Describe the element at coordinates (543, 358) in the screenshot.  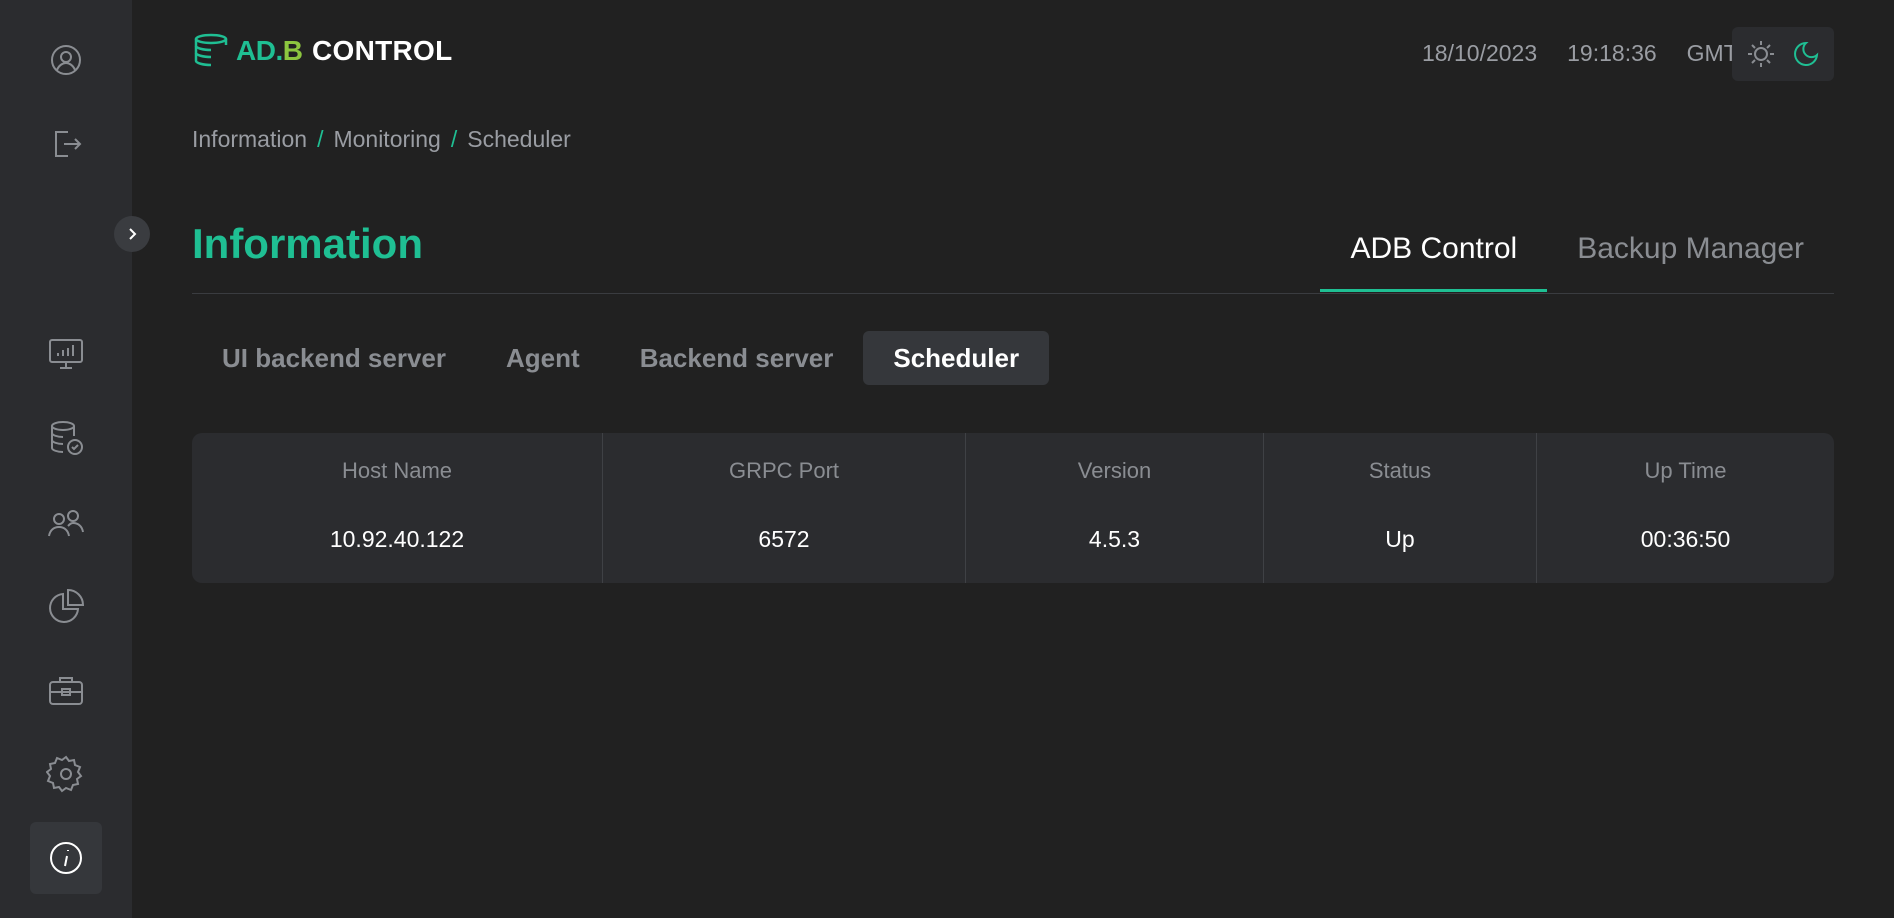
I see `tab-agent: Agent` at that location.